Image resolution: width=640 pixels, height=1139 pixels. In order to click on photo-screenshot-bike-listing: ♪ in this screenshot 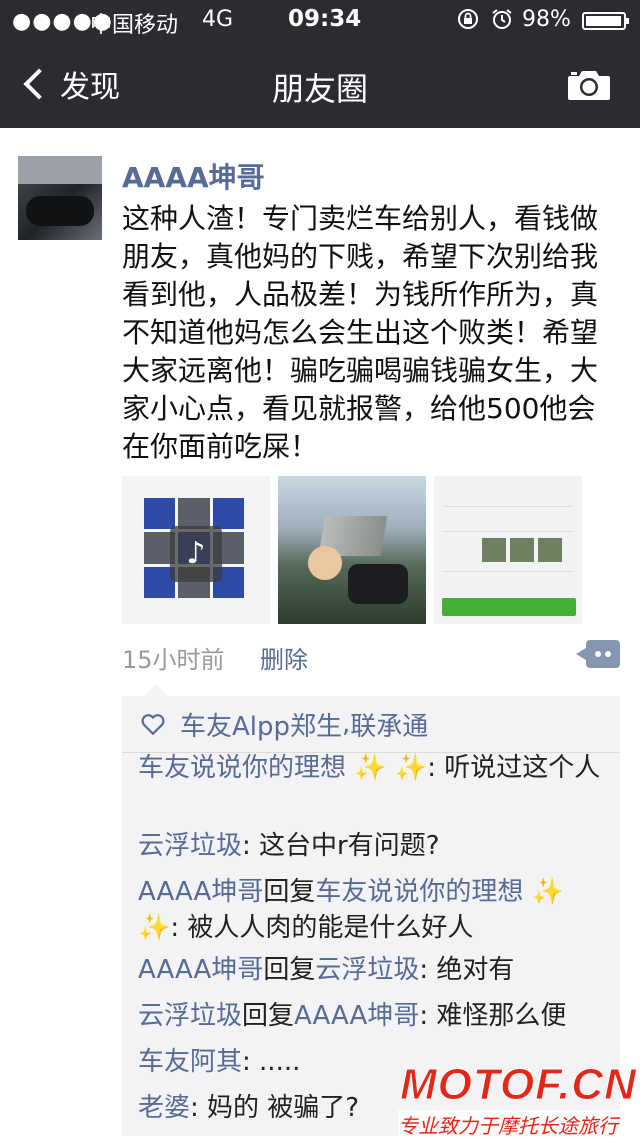, I will do `click(196, 550)`.